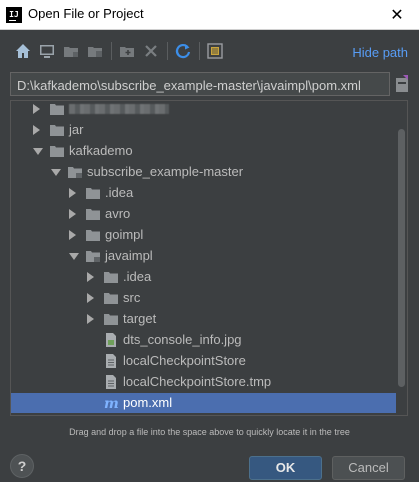  What do you see at coordinates (47, 51) in the screenshot?
I see `desktop-icon` at bounding box center [47, 51].